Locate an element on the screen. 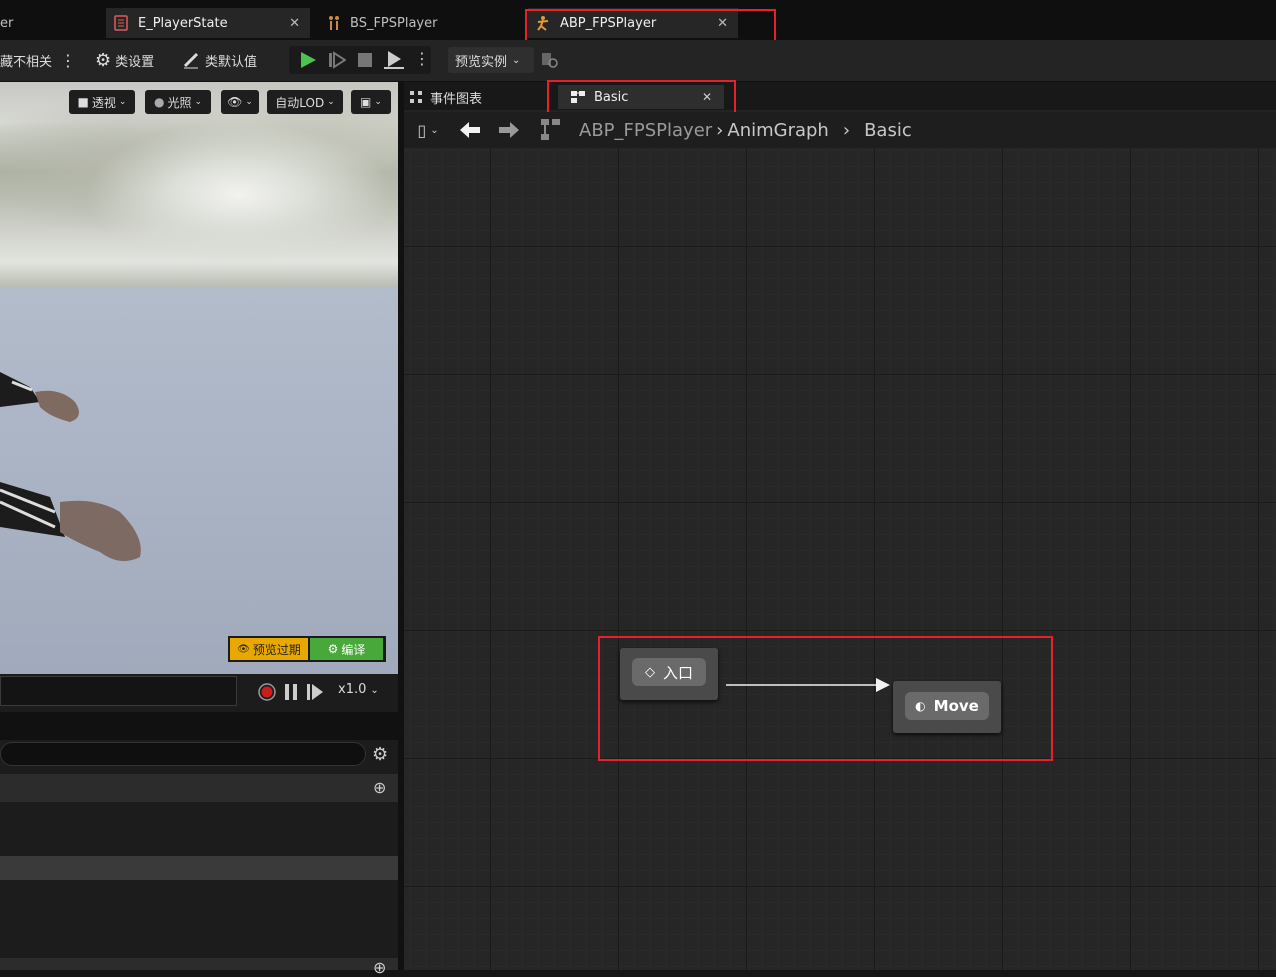 The image size is (1276, 977). play-icon is located at coordinates (308, 60).